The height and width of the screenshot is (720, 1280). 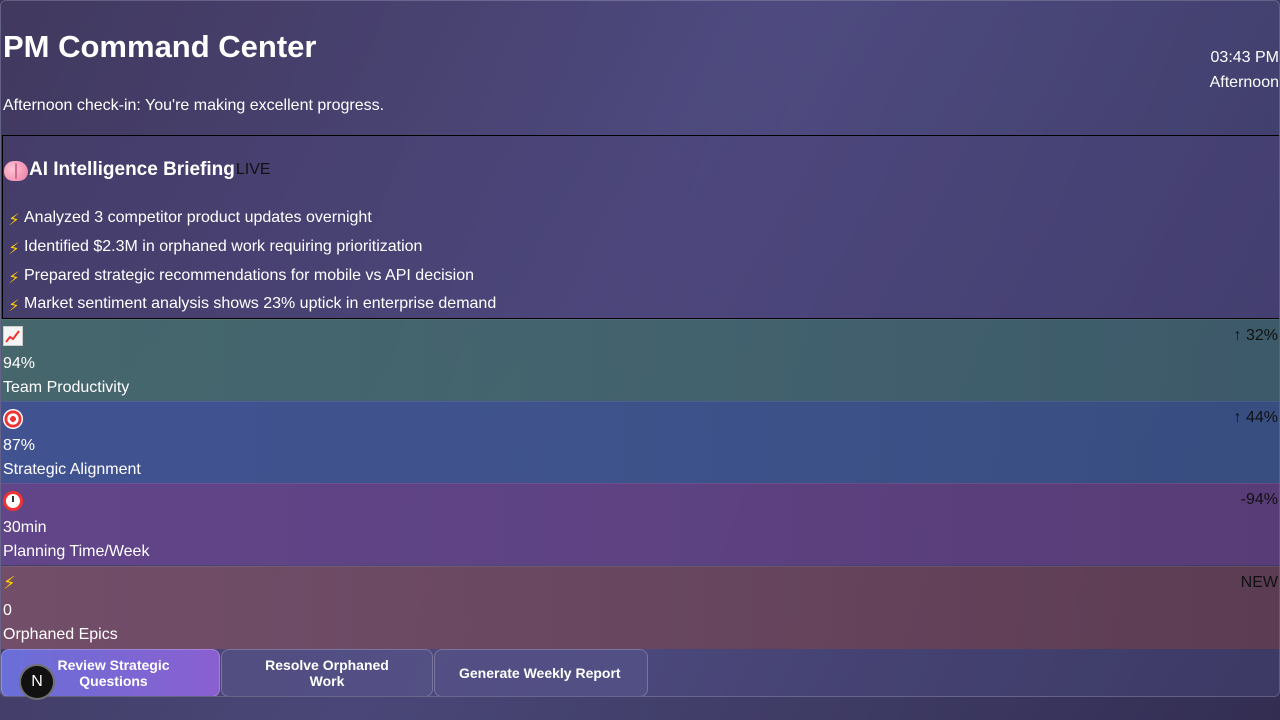 What do you see at coordinates (1255, 417) in the screenshot?
I see `metric-change: ↑ 44%` at bounding box center [1255, 417].